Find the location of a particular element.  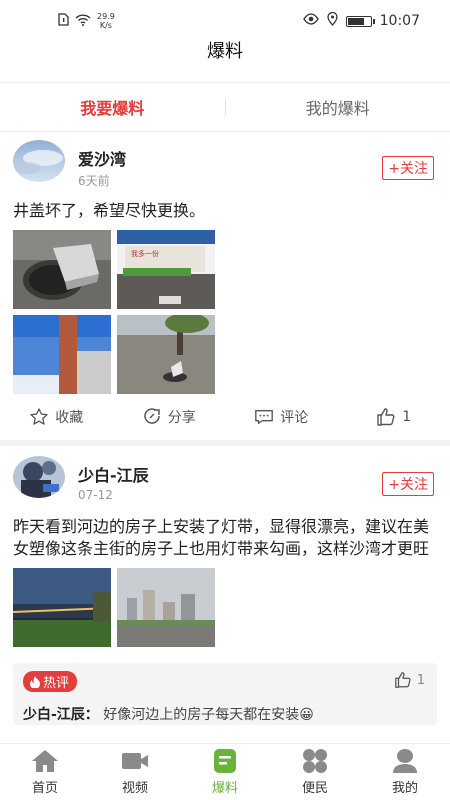

post-time: 07-12 is located at coordinates (95, 495).